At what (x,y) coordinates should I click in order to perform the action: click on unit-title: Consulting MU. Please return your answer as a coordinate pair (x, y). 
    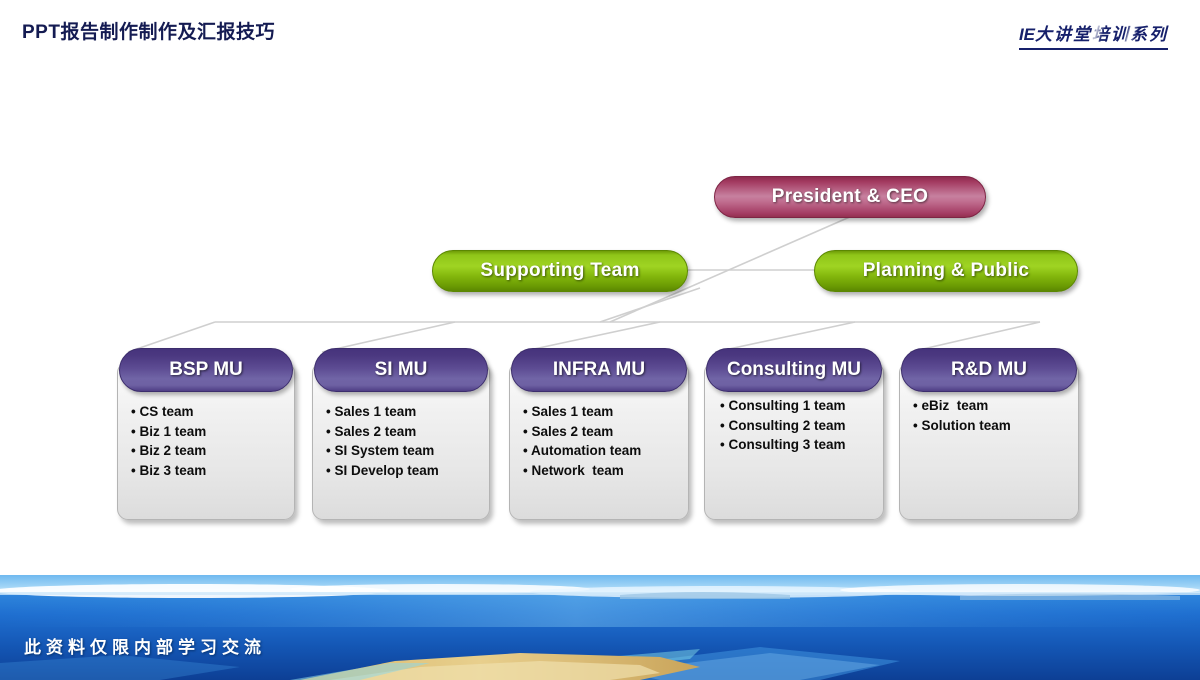
    Looking at the image, I should click on (794, 369).